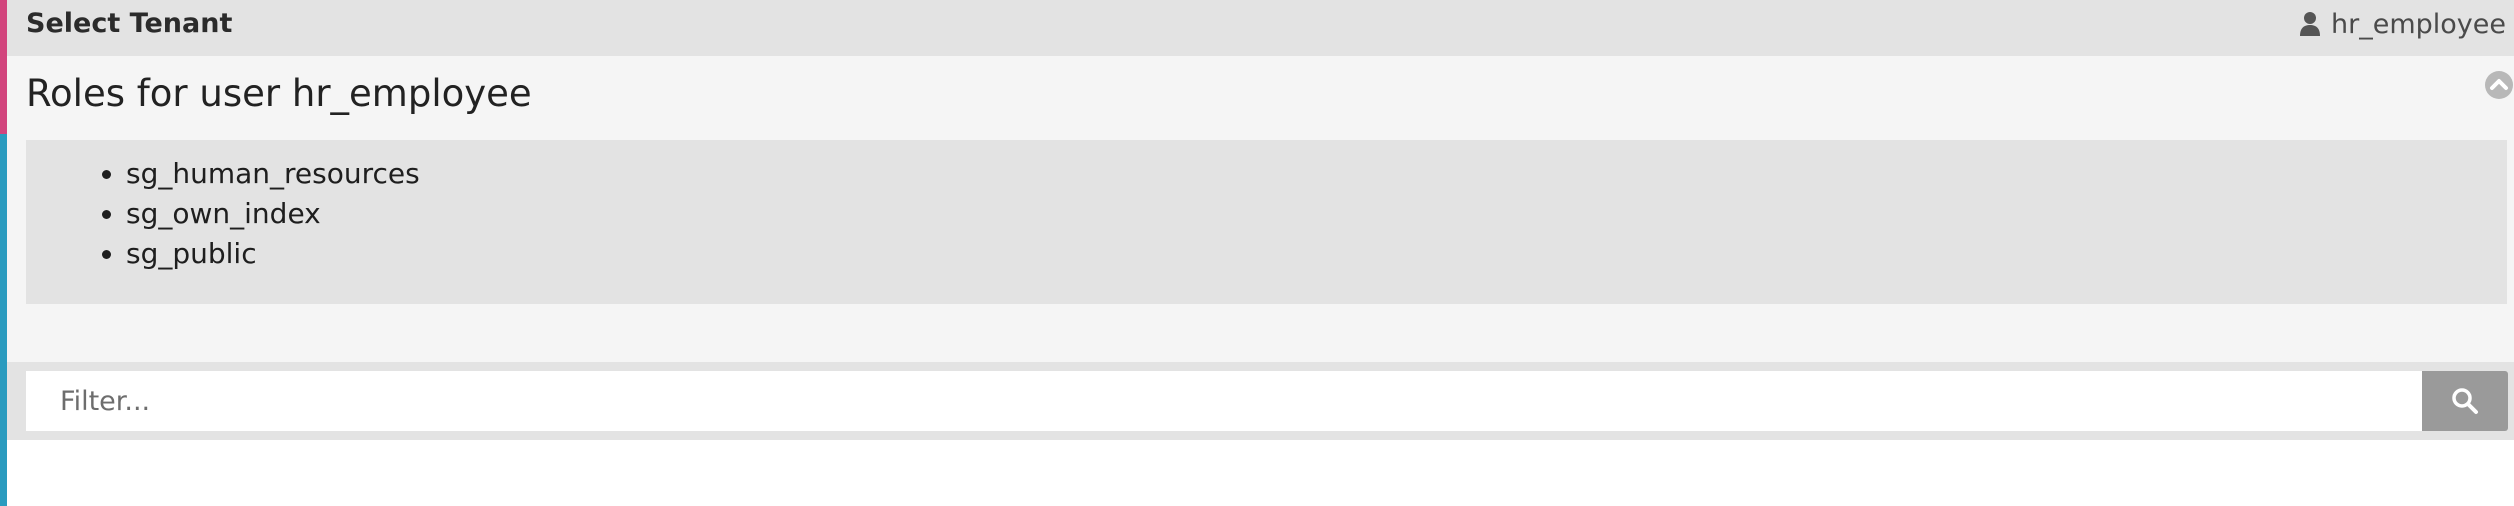 This screenshot has width=2514, height=506. I want to click on role-item: sg_public, so click(273, 254).